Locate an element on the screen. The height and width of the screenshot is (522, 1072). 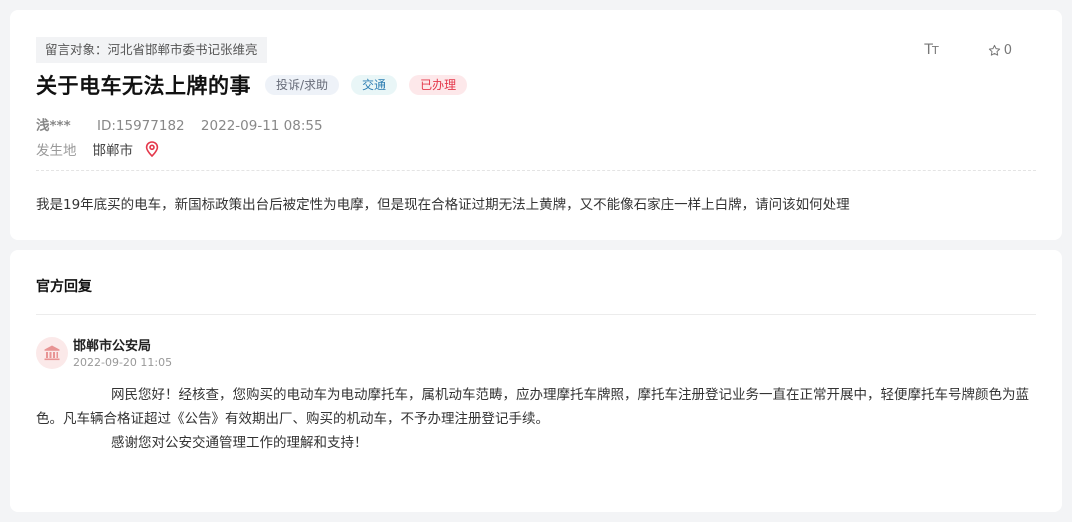
message-id: ID:15977182 is located at coordinates (140, 126).